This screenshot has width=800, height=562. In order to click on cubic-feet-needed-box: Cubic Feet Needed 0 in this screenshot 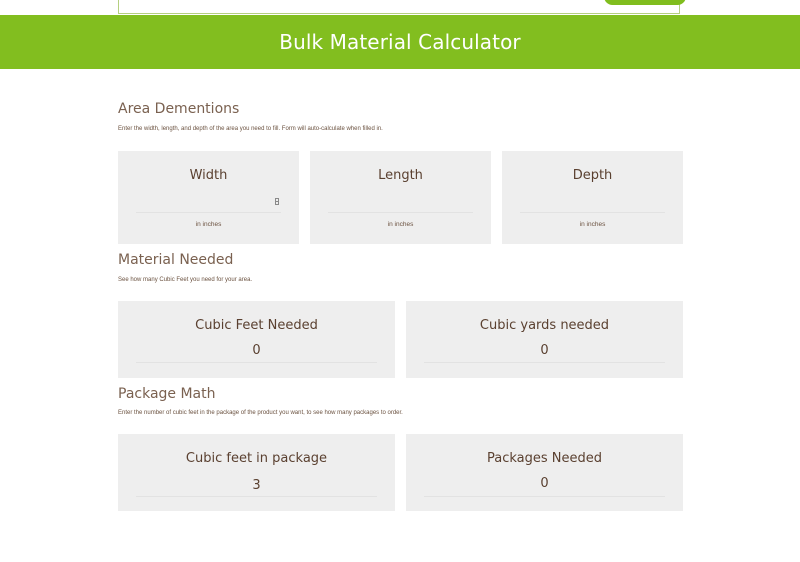, I will do `click(256, 339)`.